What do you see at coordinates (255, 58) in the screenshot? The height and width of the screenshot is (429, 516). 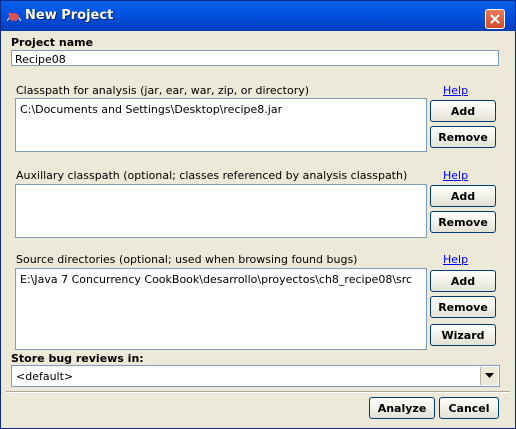 I see `project-name-input: Recipe08` at bounding box center [255, 58].